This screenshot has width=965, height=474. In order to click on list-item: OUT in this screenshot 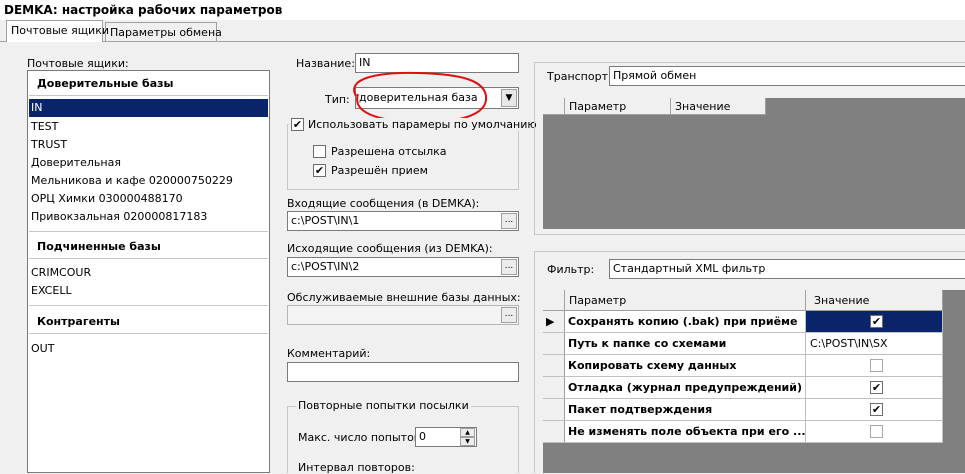, I will do `click(42, 349)`.